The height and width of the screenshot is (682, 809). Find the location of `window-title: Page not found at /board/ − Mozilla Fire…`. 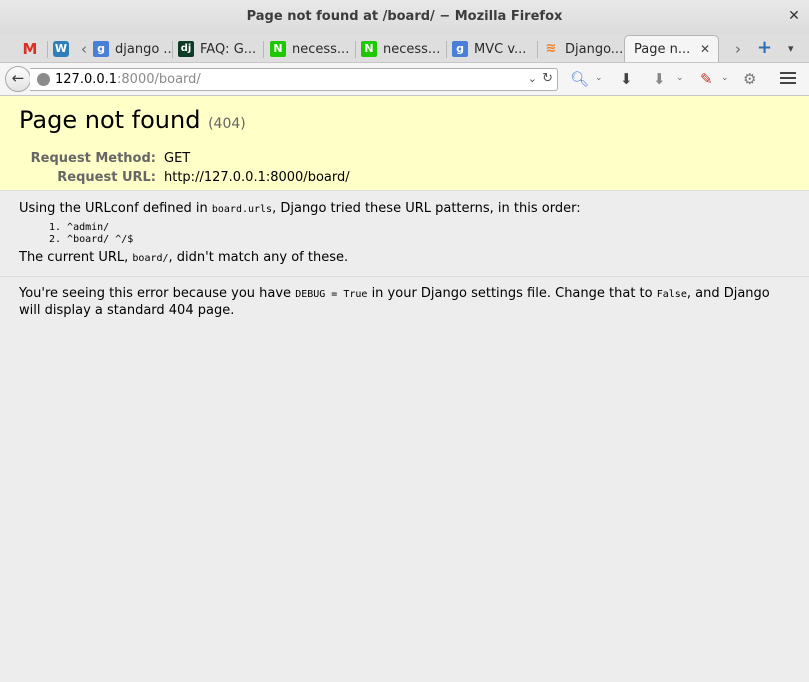

window-title: Page not found at /board/ − Mozilla Fire… is located at coordinates (404, 16).